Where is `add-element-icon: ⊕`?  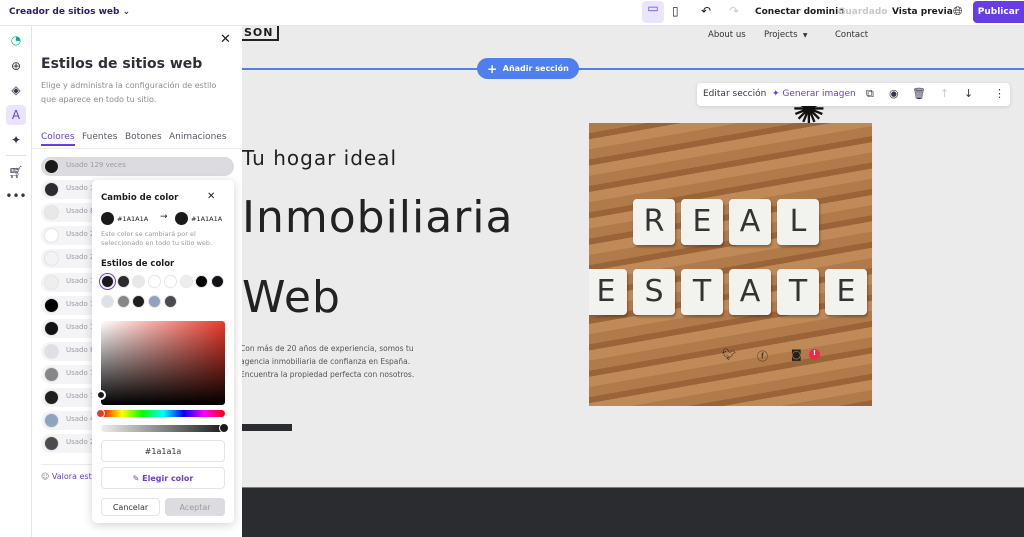
add-element-icon: ⊕ is located at coordinates (16, 66).